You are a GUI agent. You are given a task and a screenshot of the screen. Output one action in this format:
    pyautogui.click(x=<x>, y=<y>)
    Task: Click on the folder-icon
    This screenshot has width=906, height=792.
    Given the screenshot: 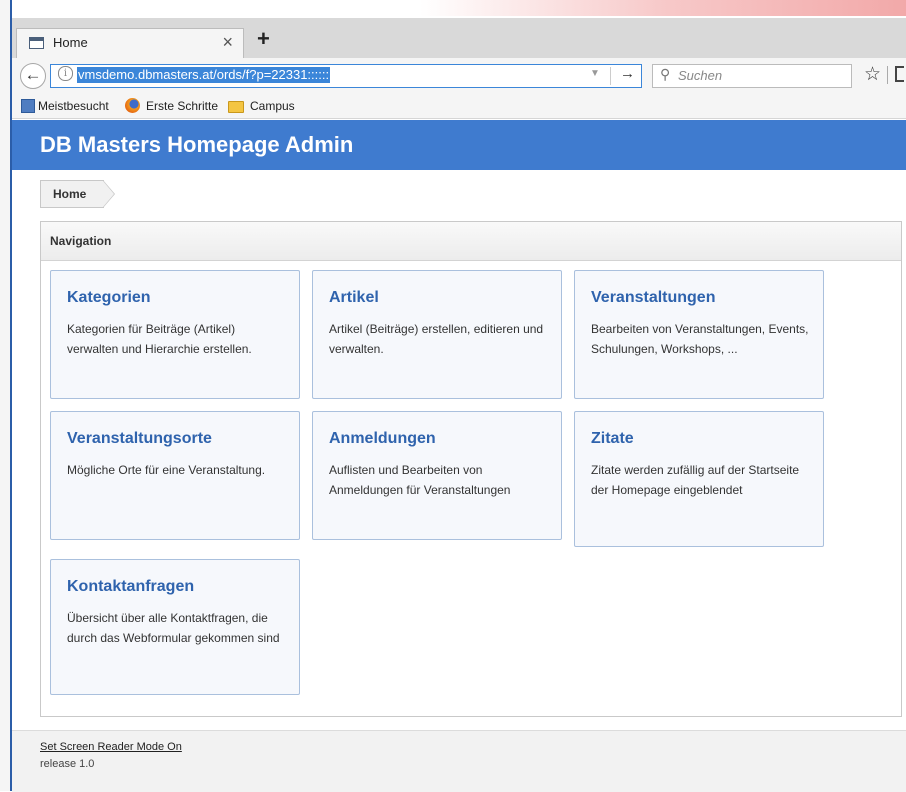 What is the action you would take?
    pyautogui.click(x=236, y=107)
    